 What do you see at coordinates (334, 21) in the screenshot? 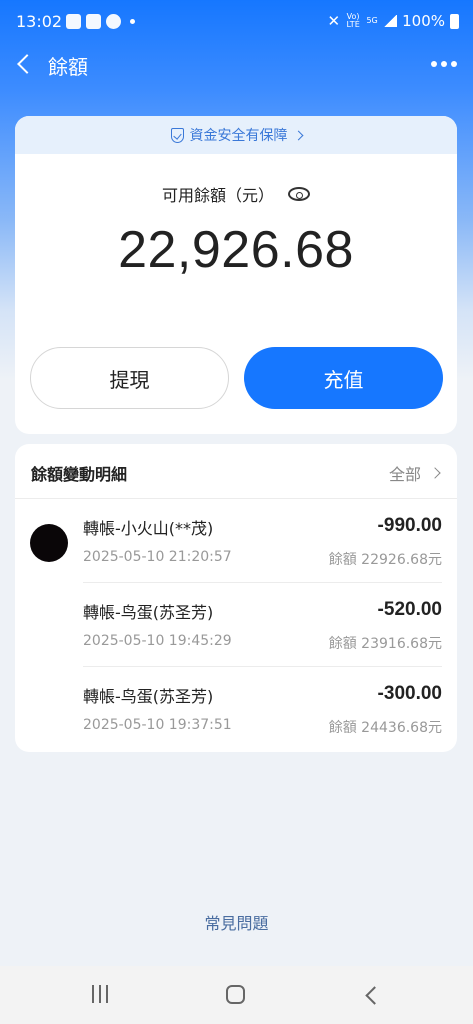
I see `mute-icon: ✕` at bounding box center [334, 21].